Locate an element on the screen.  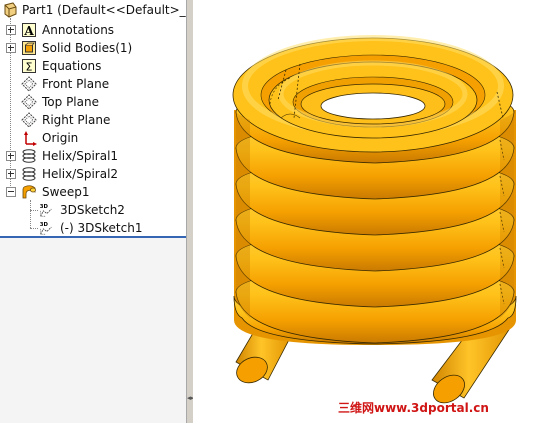
panel-splitter: ◂▸ is located at coordinates (190, 211).